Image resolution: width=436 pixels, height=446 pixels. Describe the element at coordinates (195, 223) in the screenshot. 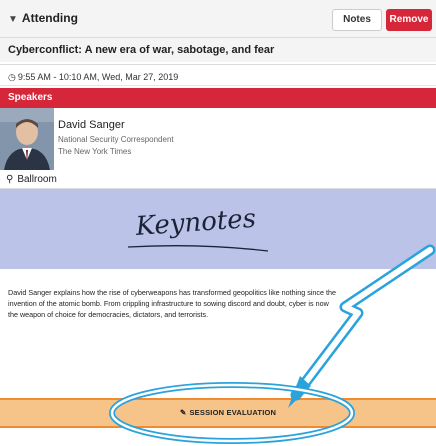

I see `keynotes-banner-text: Keynotes` at that location.